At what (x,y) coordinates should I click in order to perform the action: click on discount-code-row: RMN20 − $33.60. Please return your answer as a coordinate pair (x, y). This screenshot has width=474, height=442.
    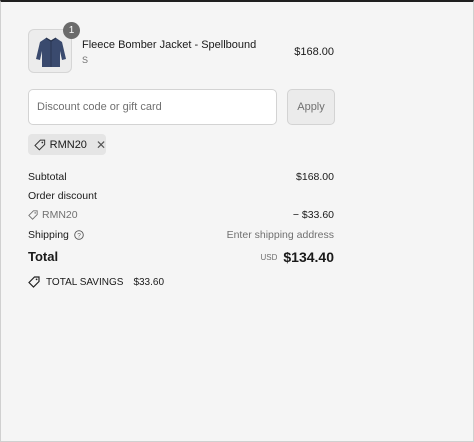
    Looking at the image, I should click on (181, 216).